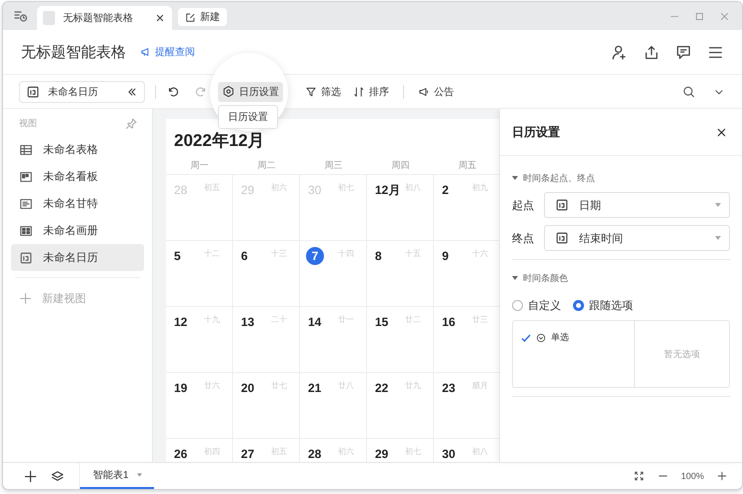  I want to click on filter-icon, so click(311, 92).